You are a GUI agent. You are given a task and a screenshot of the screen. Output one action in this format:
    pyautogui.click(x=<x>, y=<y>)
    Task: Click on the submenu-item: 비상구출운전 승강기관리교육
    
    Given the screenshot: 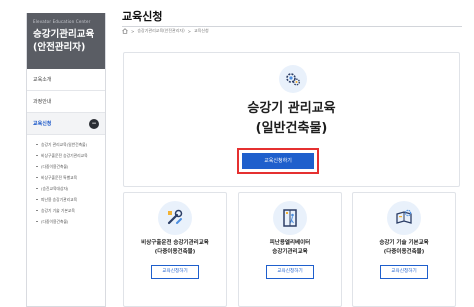 What is the action you would take?
    pyautogui.click(x=66, y=155)
    